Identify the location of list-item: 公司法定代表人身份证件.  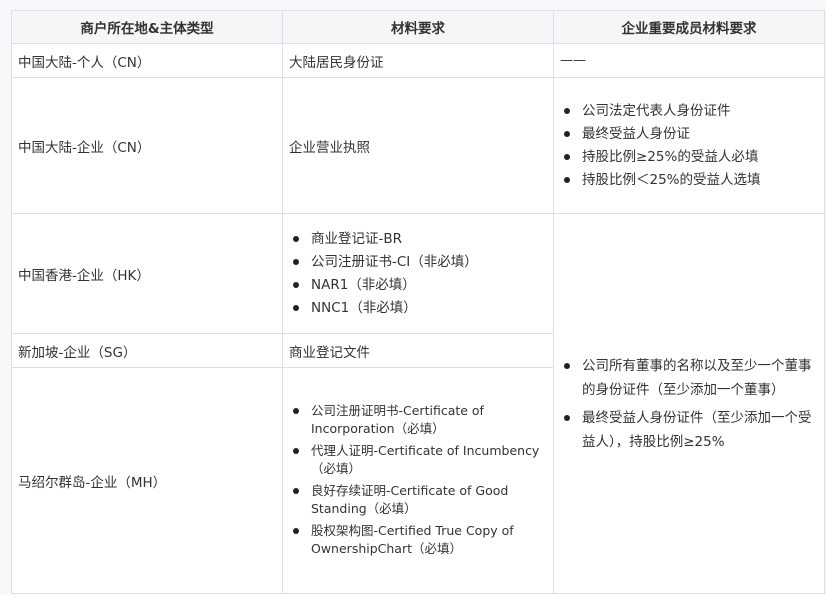
(691, 111).